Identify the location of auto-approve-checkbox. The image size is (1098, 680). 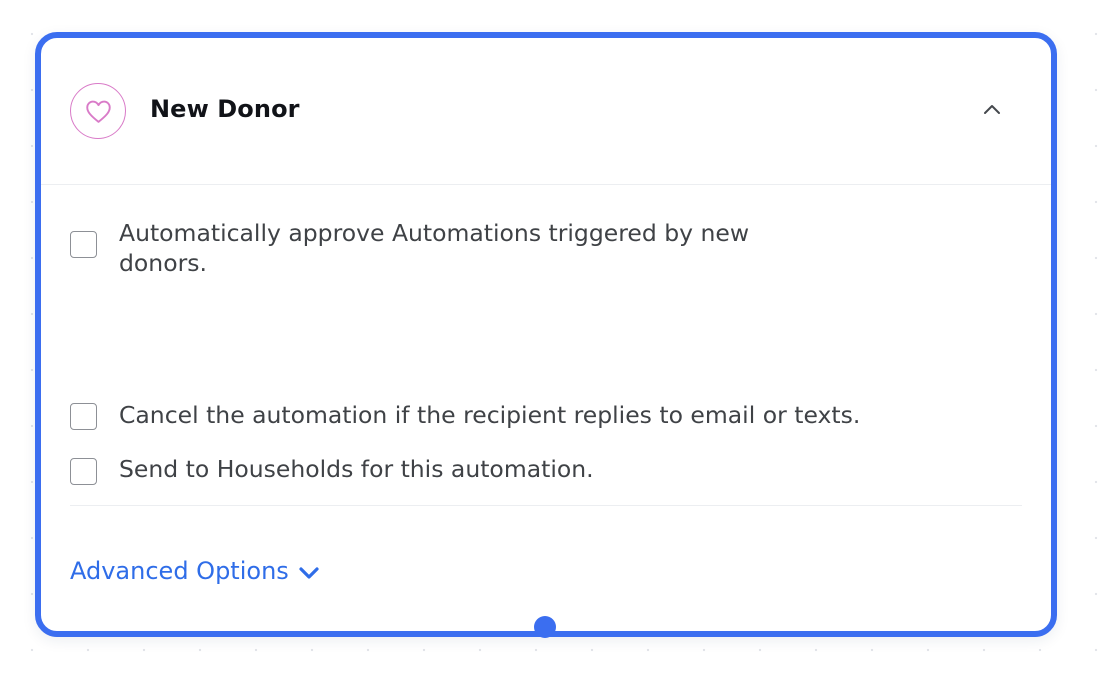
(83, 244).